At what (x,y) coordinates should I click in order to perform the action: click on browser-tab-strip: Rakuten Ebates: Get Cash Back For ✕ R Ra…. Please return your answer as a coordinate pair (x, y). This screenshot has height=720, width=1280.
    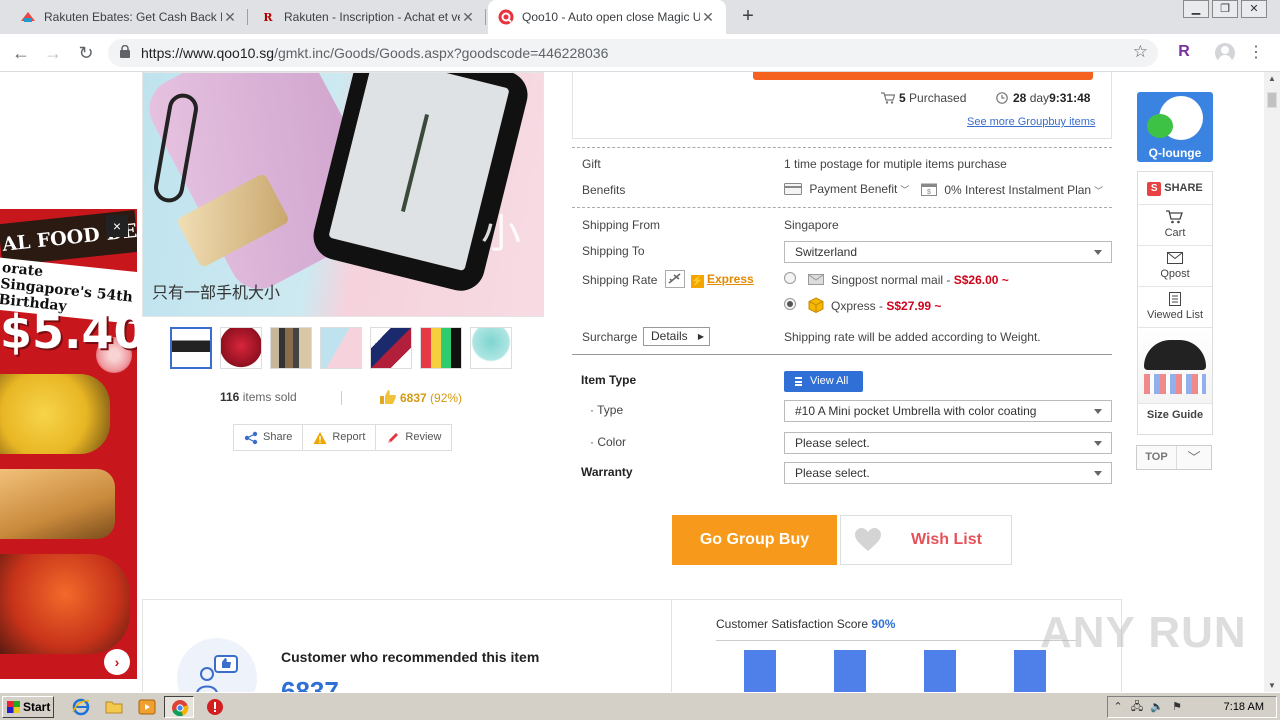
    Looking at the image, I should click on (640, 17).